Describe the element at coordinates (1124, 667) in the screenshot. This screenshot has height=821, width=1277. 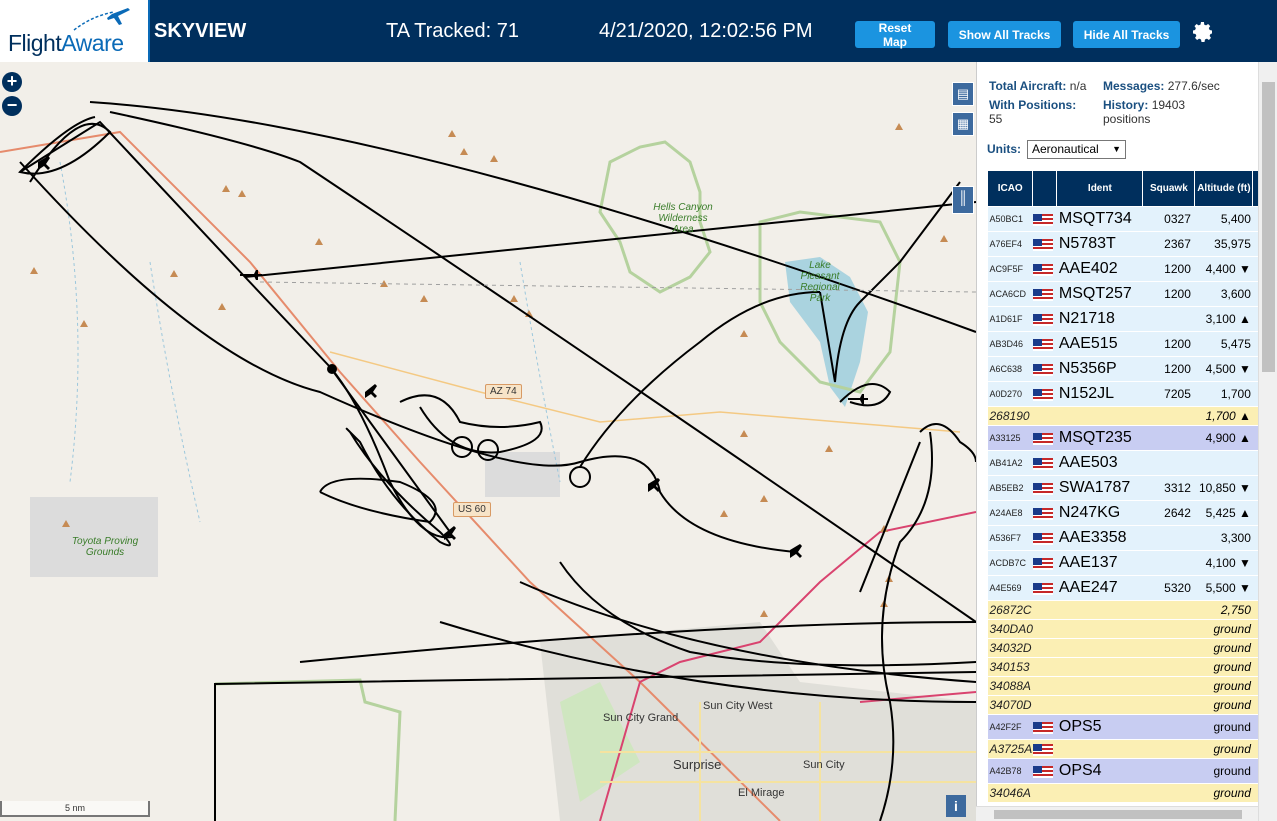
I see `table-row: 340153 ground` at that location.